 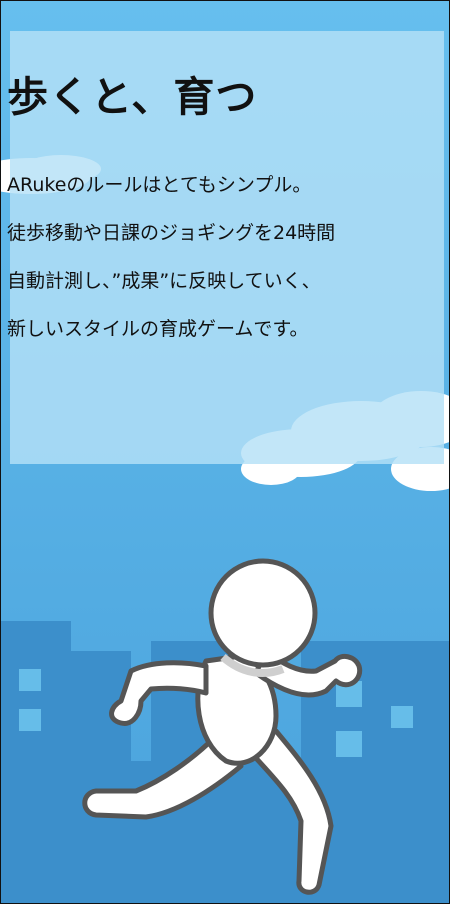 What do you see at coordinates (171, 233) in the screenshot?
I see `body-line-2: 徒歩移動や日課のジョギングを24時間` at bounding box center [171, 233].